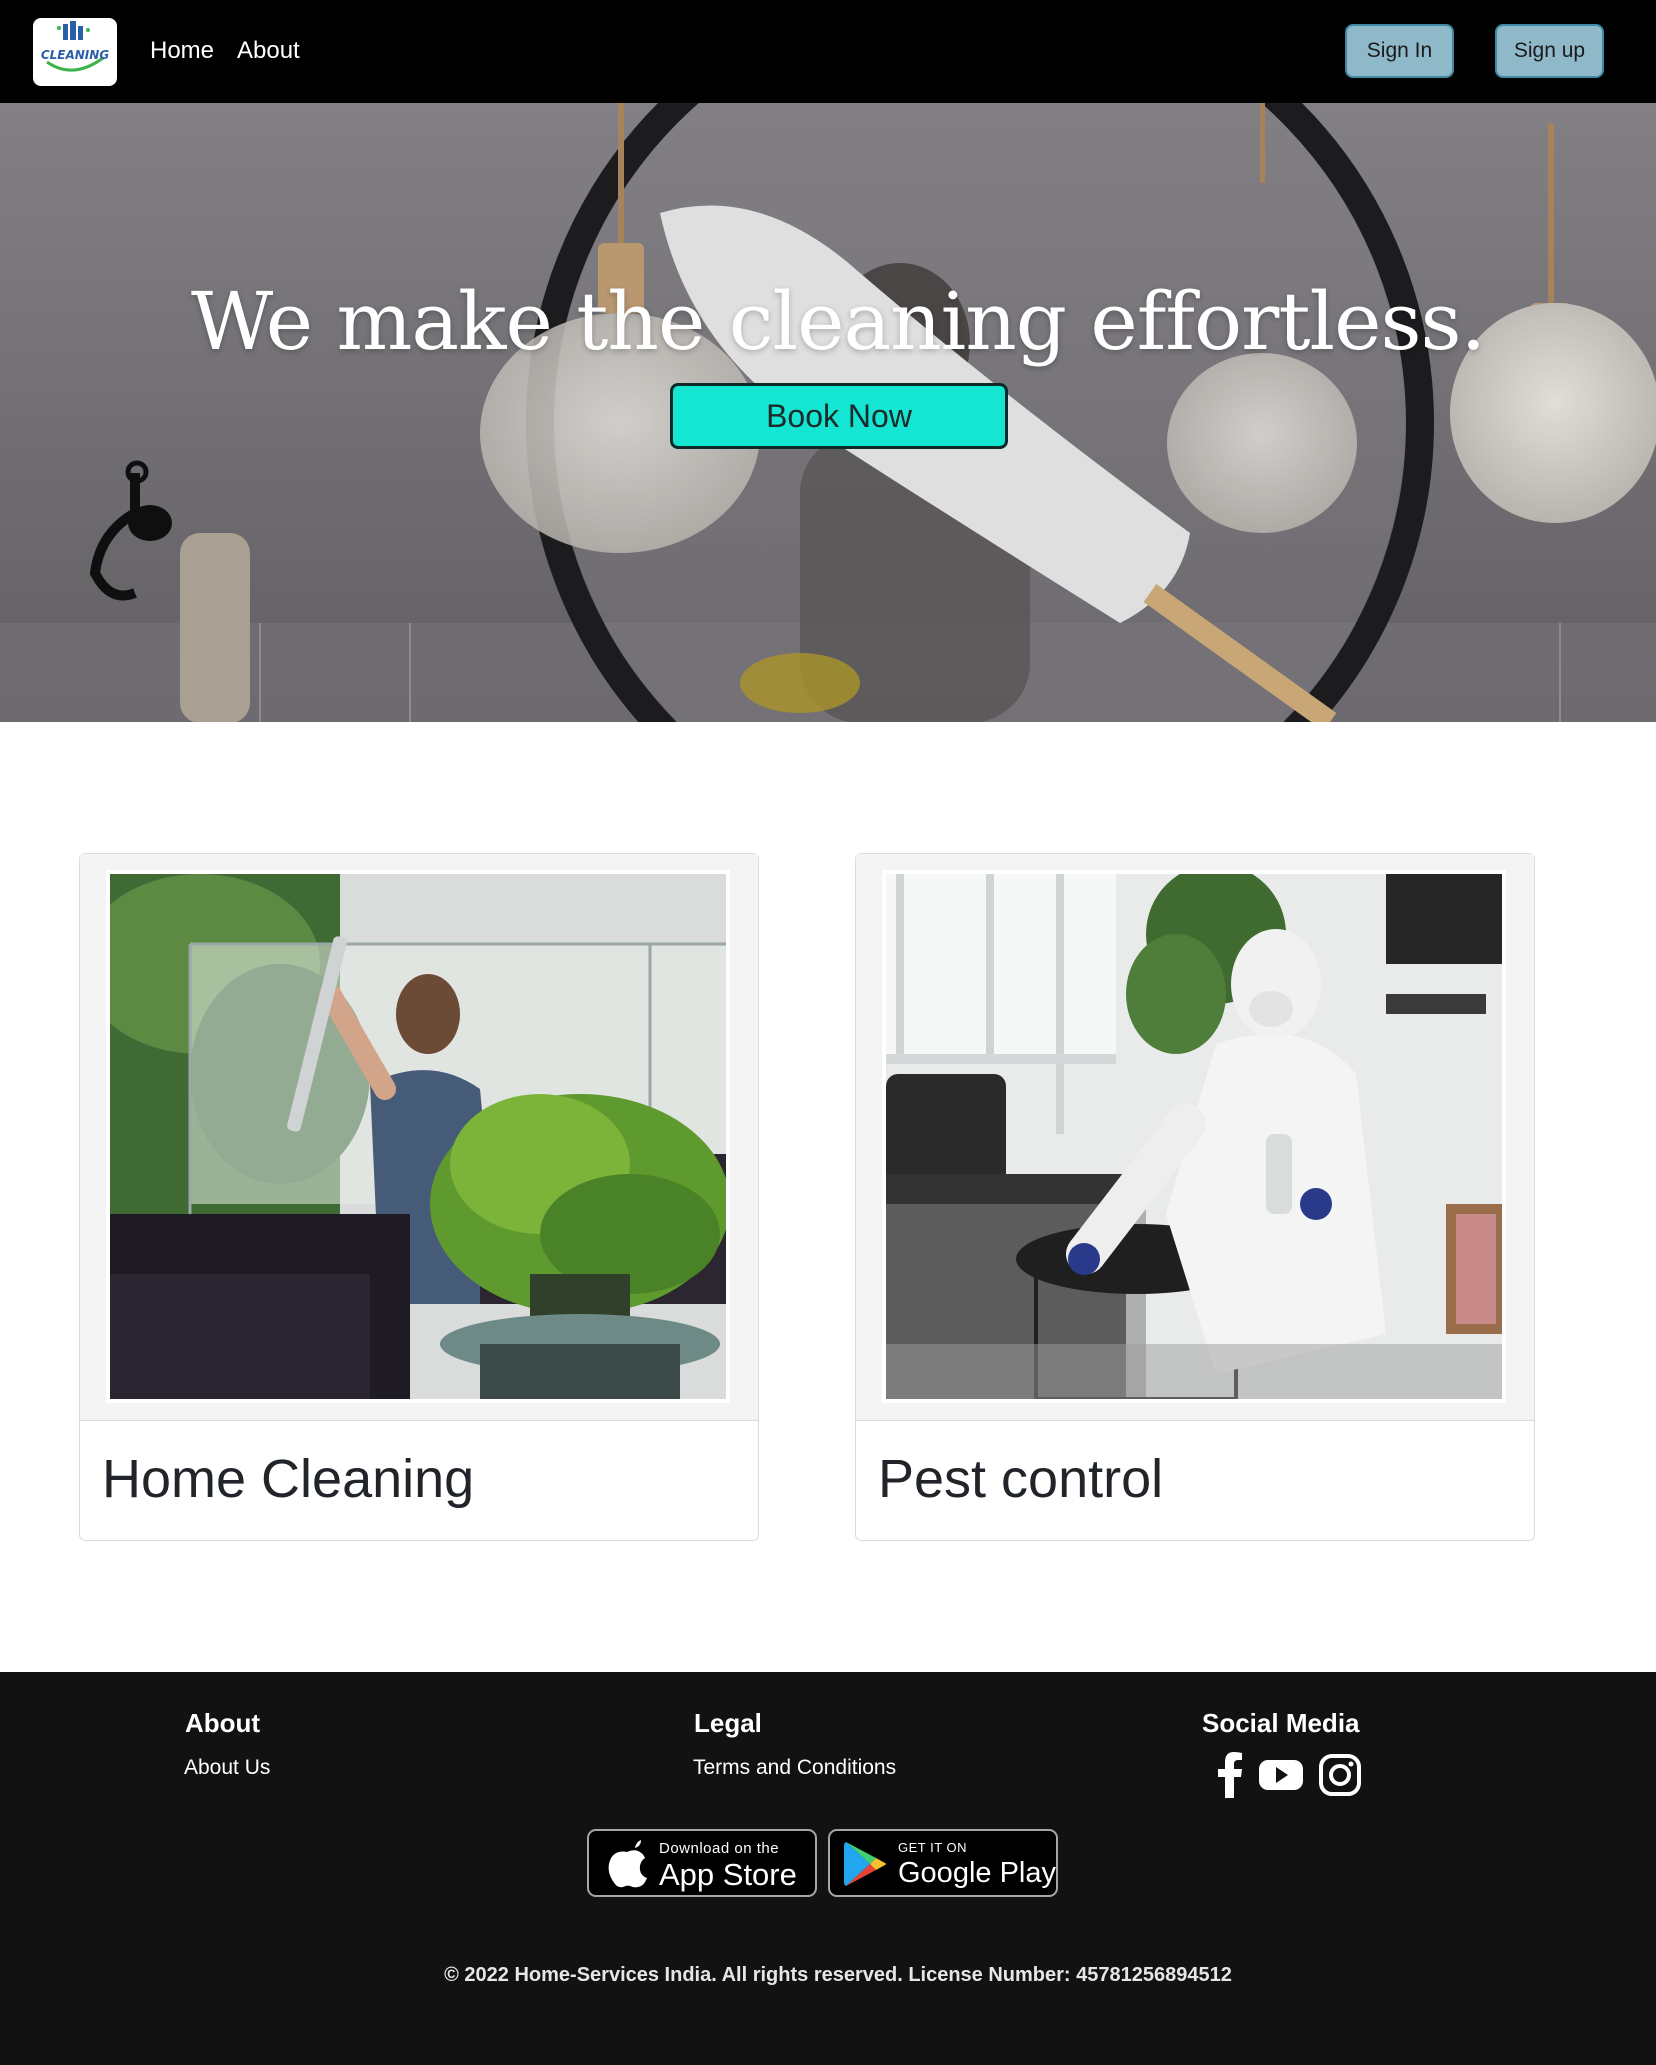 This screenshot has width=1656, height=2065. What do you see at coordinates (1230, 1775) in the screenshot?
I see `facebook-icon` at bounding box center [1230, 1775].